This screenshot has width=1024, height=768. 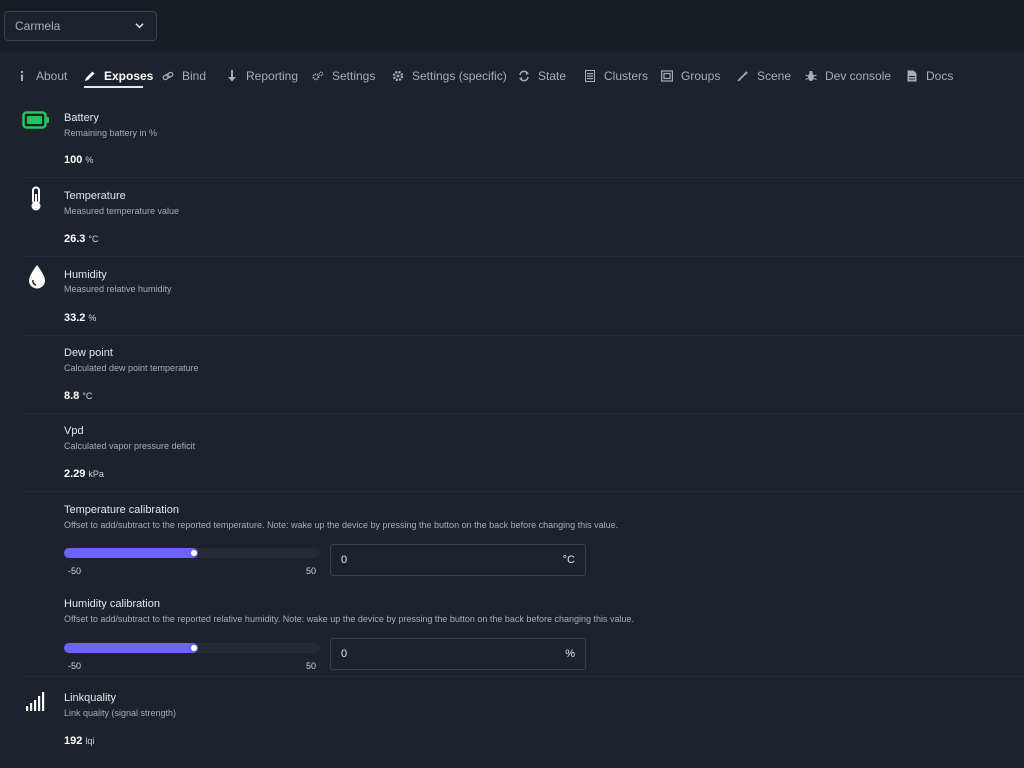 I want to click on expose-description: Measured relative humidity, so click(x=118, y=289).